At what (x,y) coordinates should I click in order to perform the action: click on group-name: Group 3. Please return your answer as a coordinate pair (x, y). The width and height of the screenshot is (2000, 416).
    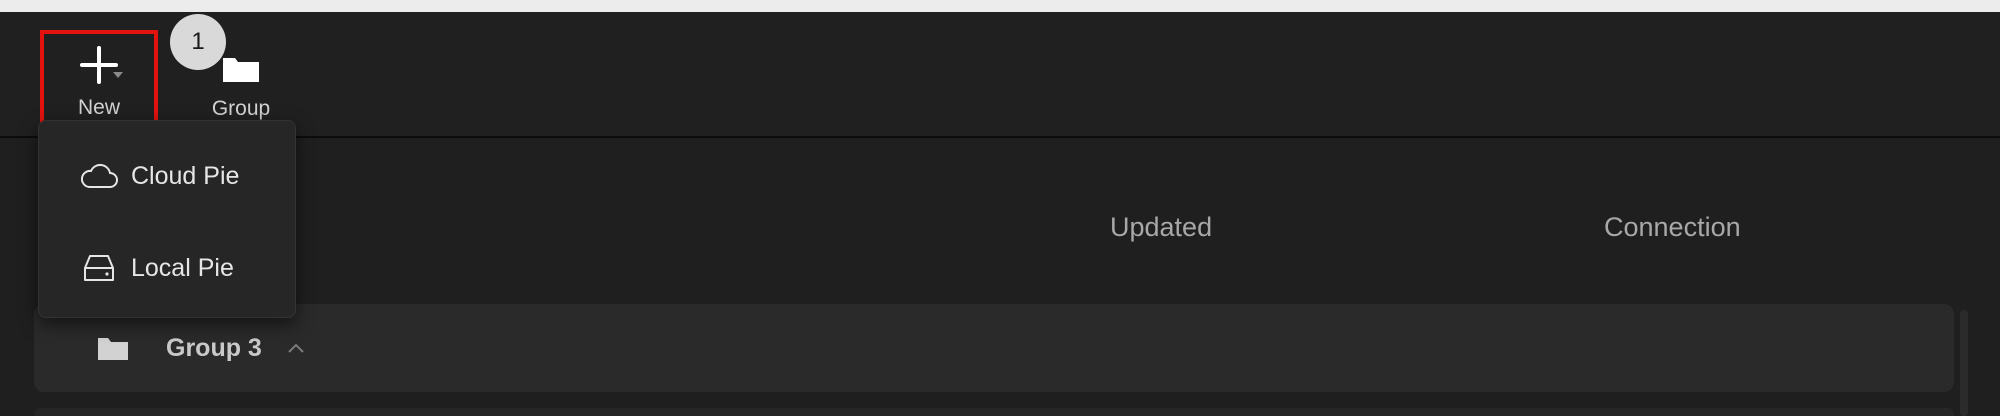
    Looking at the image, I should click on (214, 347).